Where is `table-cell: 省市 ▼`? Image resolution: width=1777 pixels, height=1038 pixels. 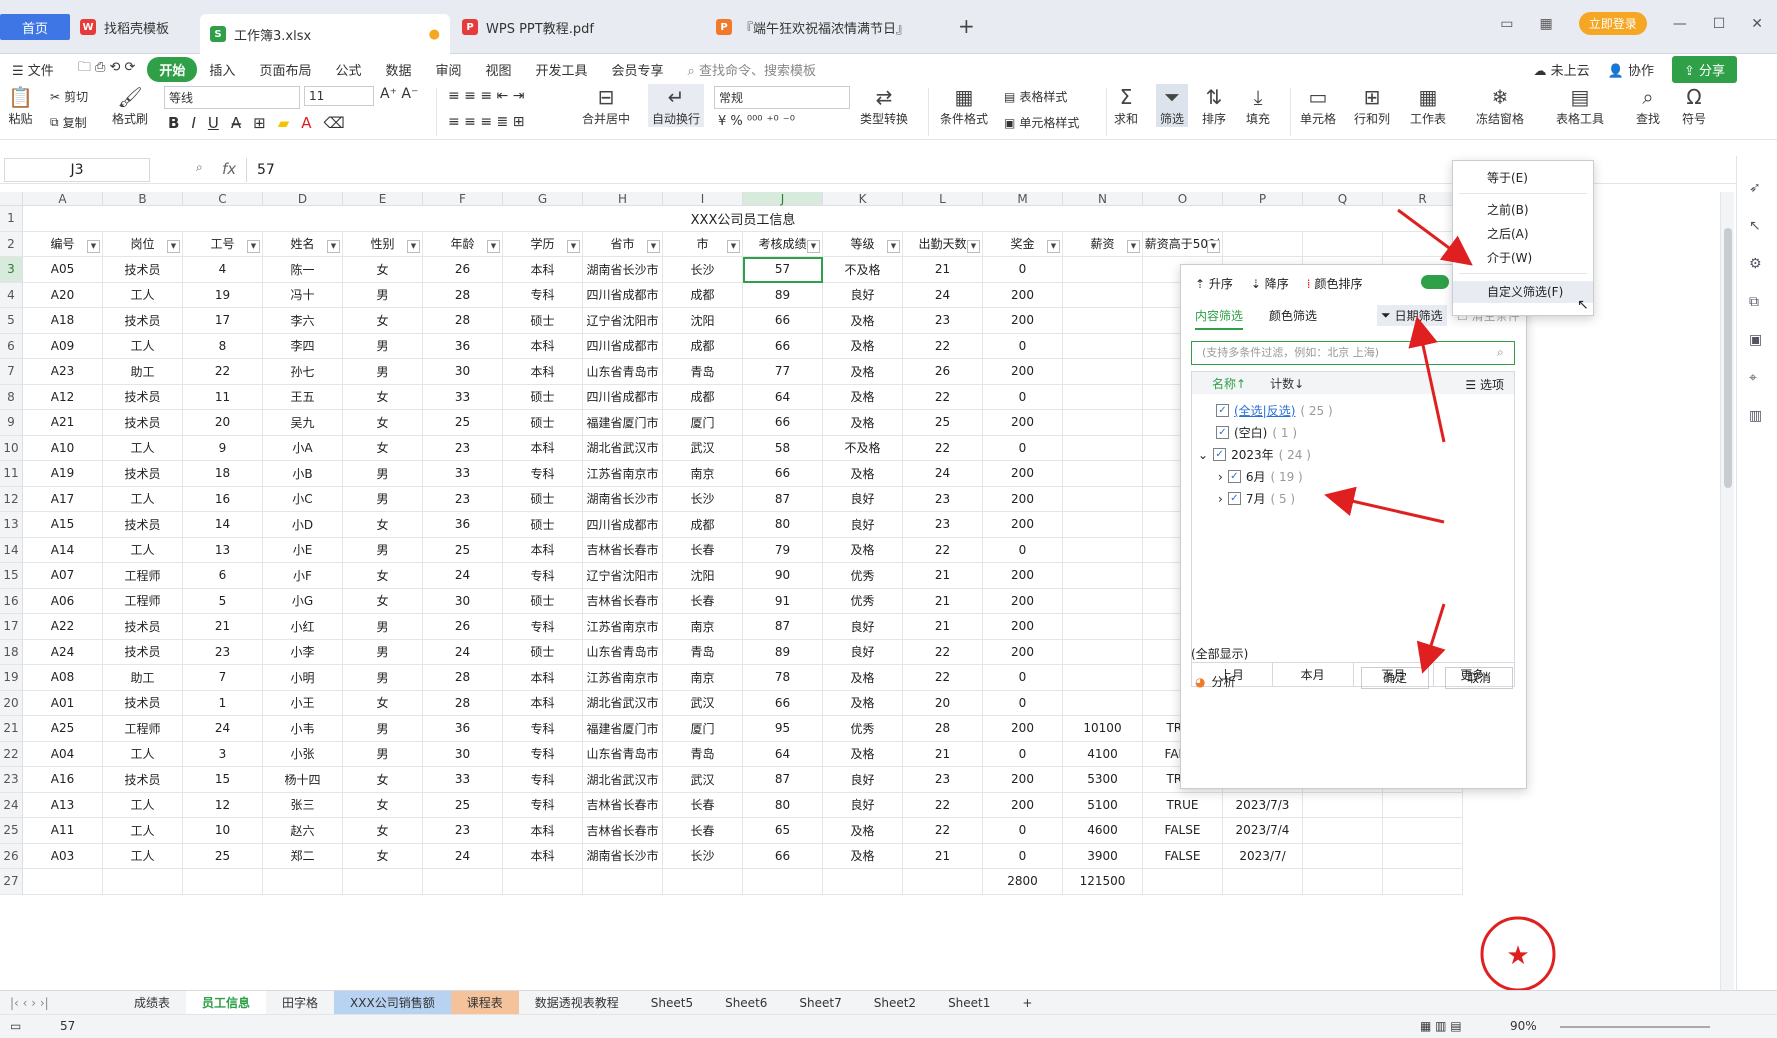 table-cell: 省市 ▼ is located at coordinates (623, 244).